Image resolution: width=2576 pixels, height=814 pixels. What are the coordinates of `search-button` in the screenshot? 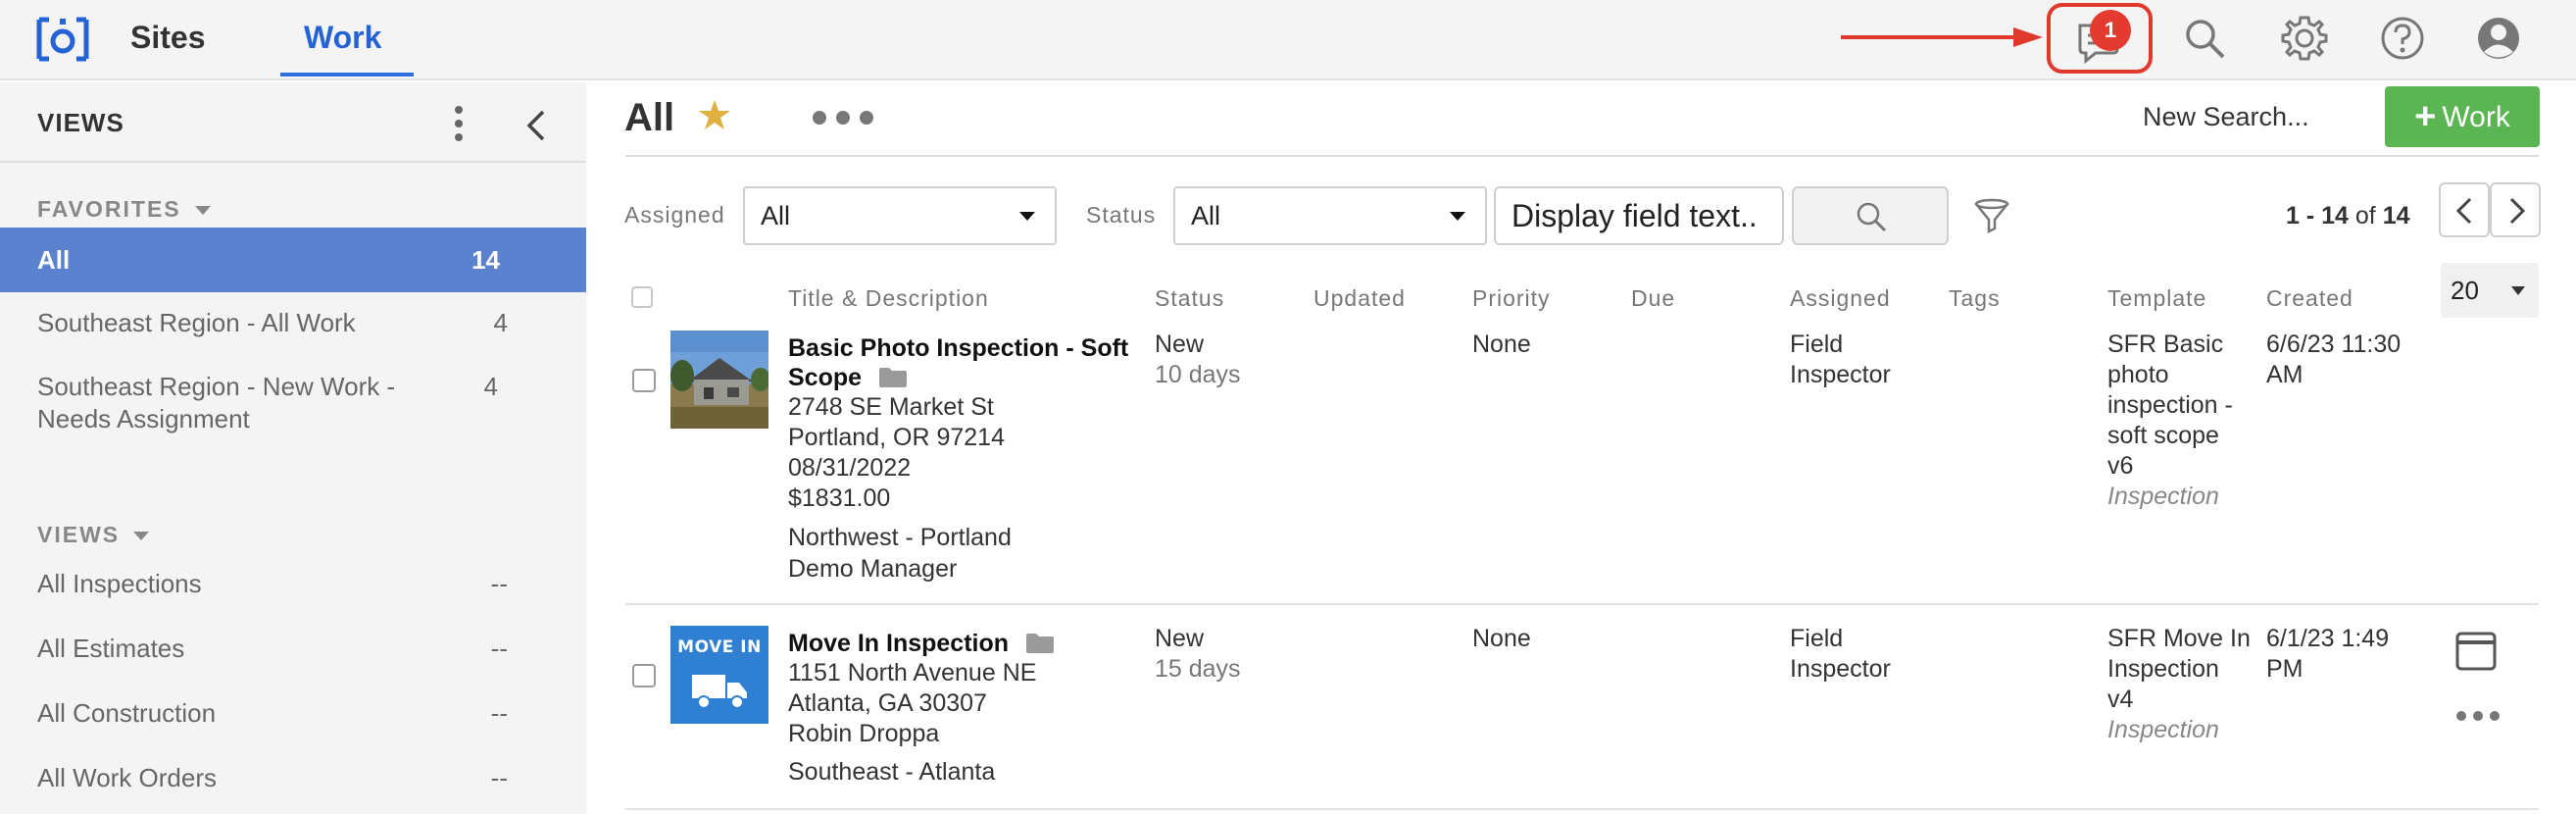 It's located at (1870, 215).